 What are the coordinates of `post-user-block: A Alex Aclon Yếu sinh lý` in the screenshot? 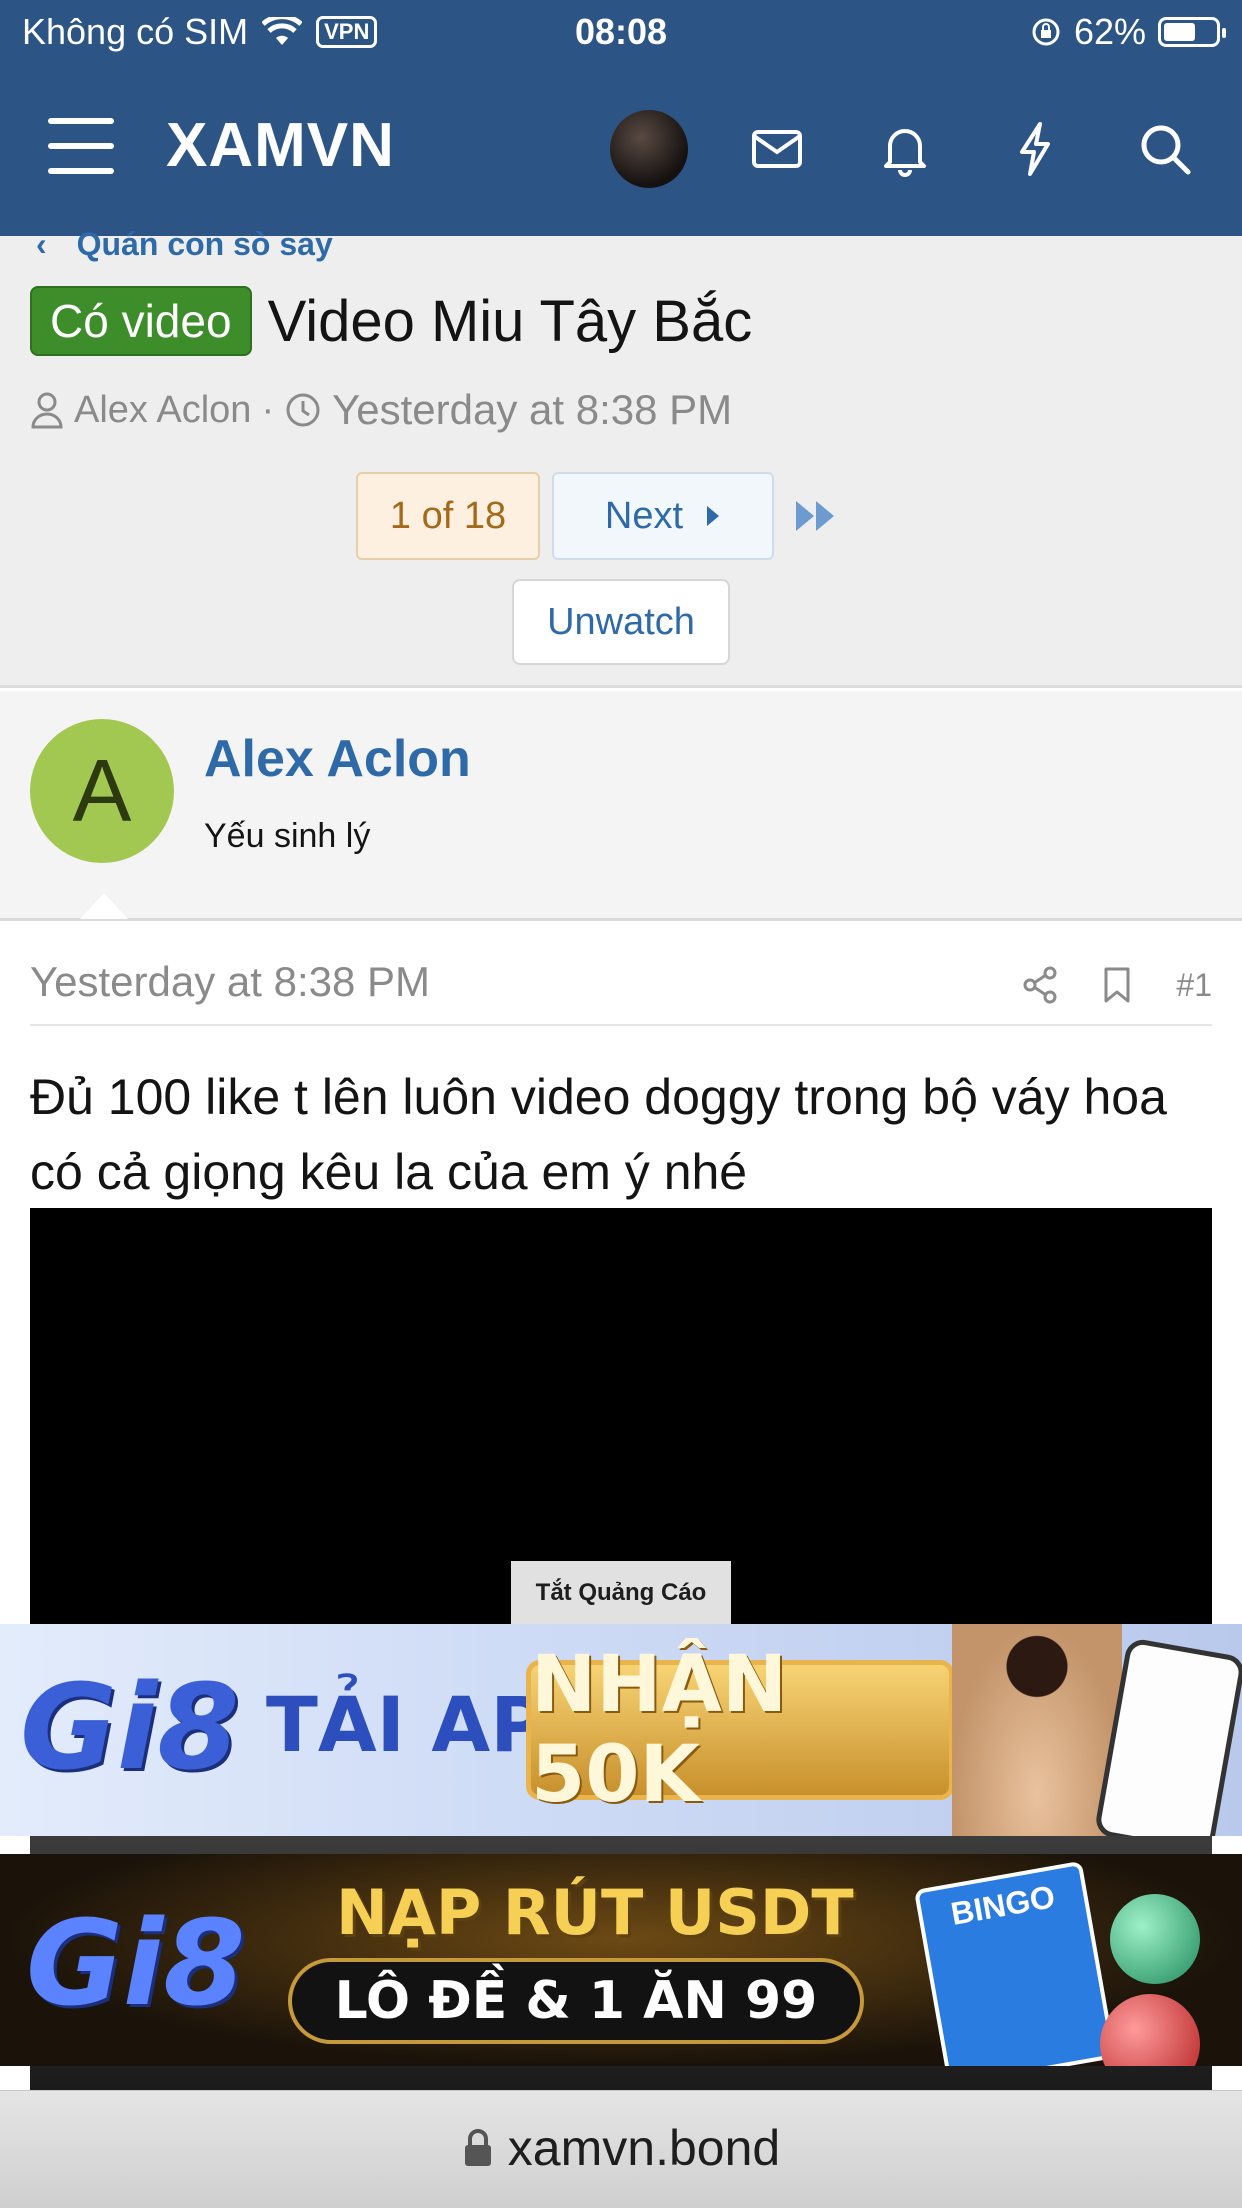 It's located at (621, 806).